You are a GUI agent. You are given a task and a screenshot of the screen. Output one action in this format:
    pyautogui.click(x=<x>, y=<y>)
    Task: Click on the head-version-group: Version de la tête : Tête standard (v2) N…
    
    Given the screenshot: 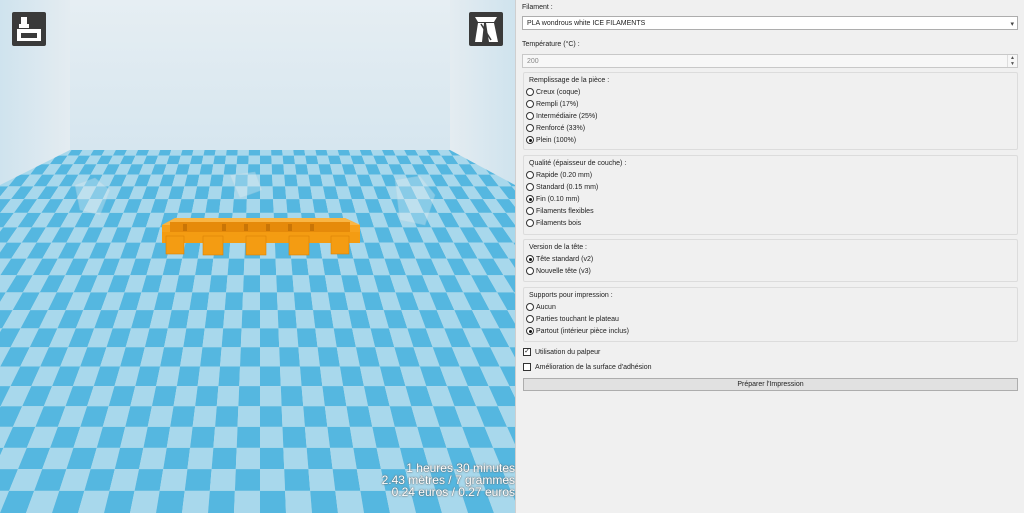 What is the action you would take?
    pyautogui.click(x=770, y=260)
    